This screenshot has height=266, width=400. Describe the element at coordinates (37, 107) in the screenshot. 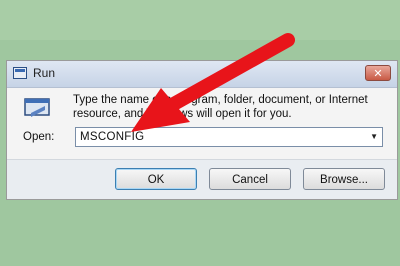

I see `run-program-icon` at that location.